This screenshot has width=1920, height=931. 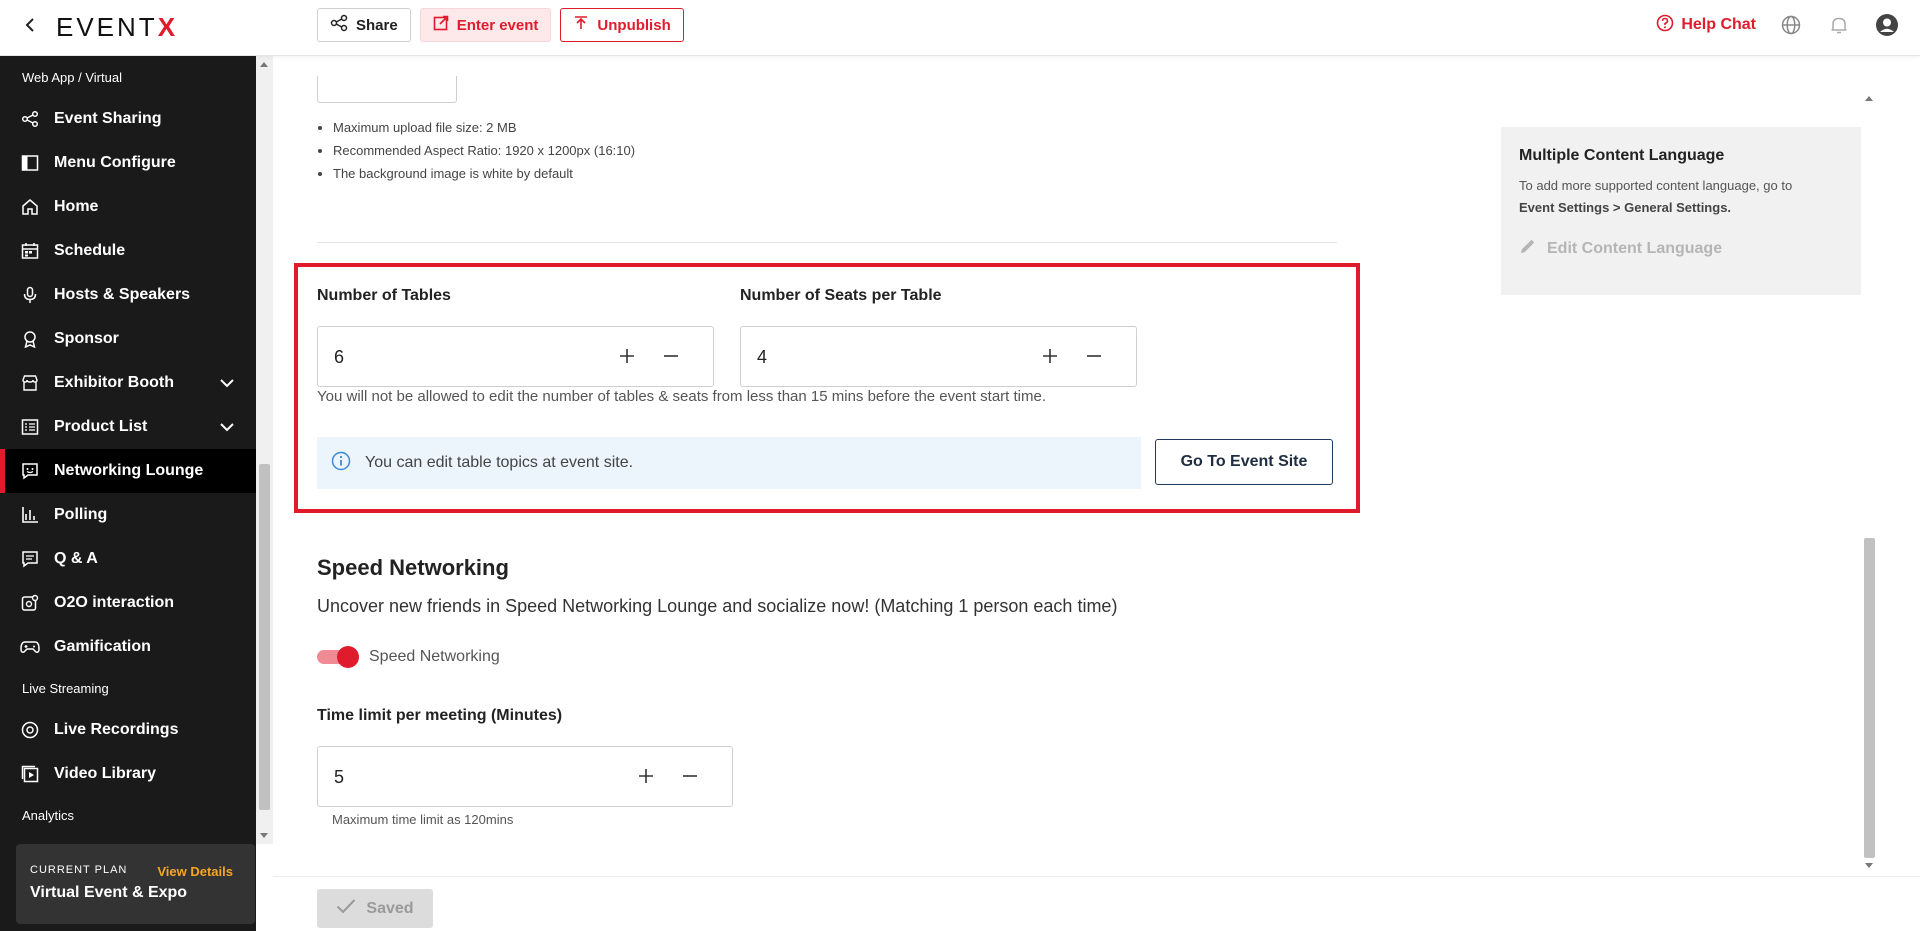 I want to click on logo-text: EVENT, so click(x=107, y=27).